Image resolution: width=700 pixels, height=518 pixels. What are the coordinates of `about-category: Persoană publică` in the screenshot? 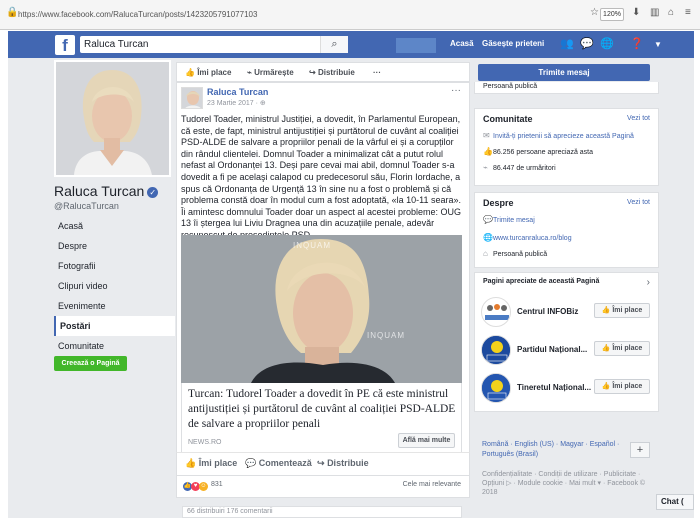 It's located at (520, 254).